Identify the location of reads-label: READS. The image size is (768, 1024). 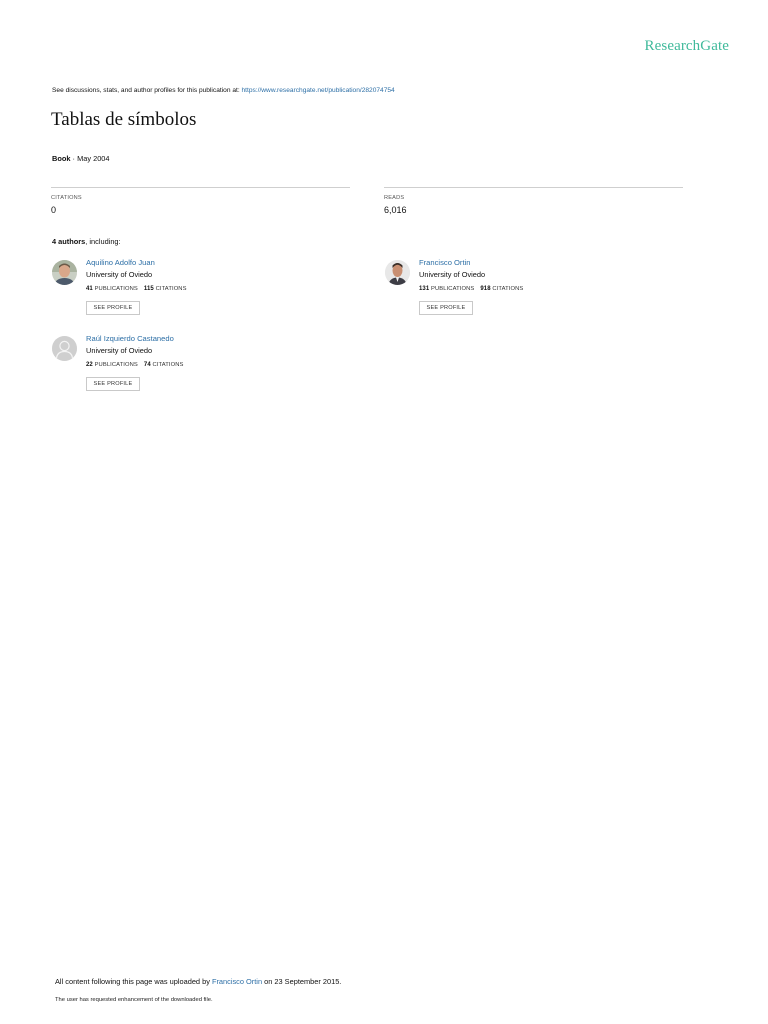
(394, 198).